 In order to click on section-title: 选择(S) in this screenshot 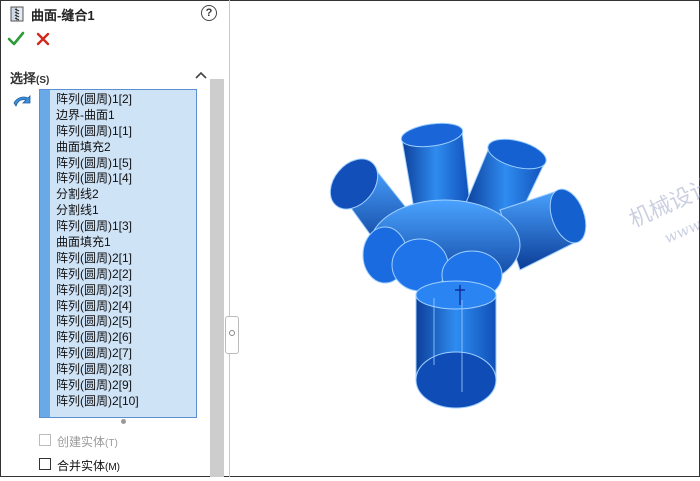, I will do `click(30, 78)`.